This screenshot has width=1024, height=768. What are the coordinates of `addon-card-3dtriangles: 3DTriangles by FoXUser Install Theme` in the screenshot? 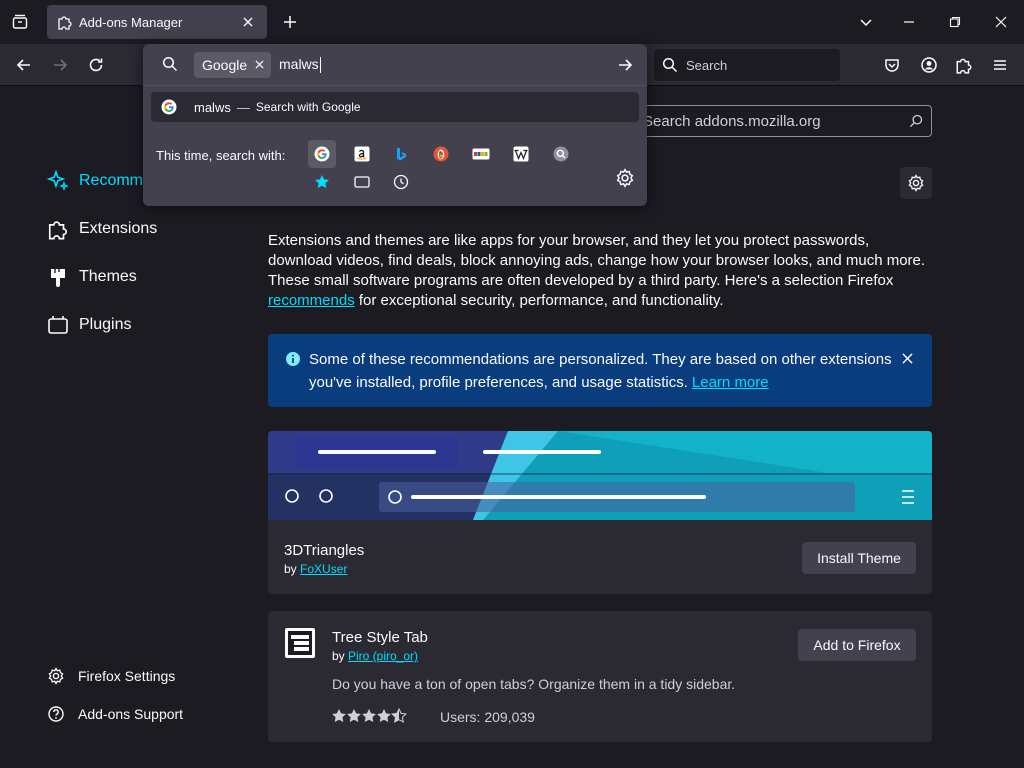 It's located at (600, 512).